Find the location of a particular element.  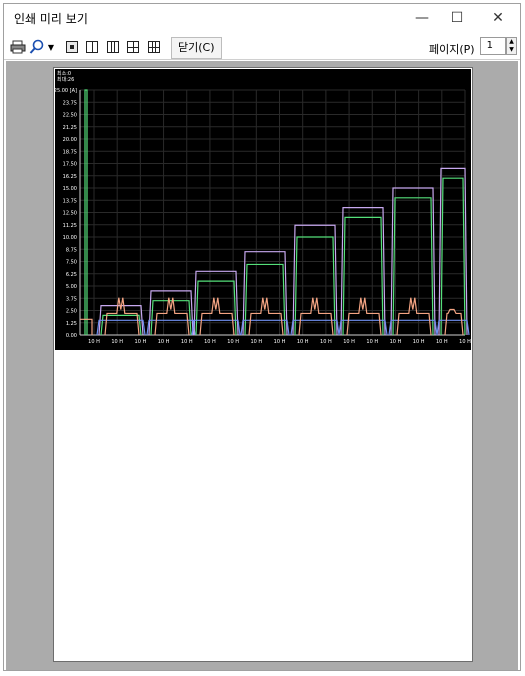

zoom-dropdown-chevron-icon: ▼ is located at coordinates (51, 47).